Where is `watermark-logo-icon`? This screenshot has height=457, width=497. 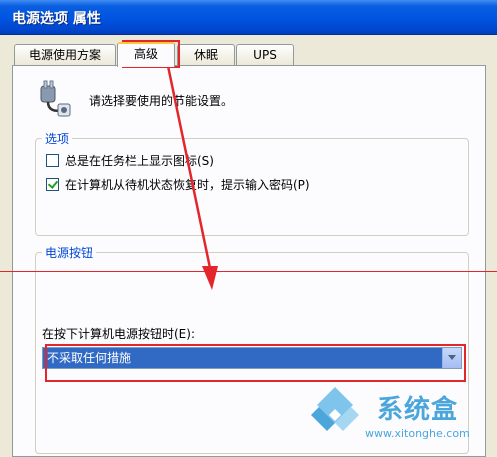
watermark-logo-icon is located at coordinates (335, 409).